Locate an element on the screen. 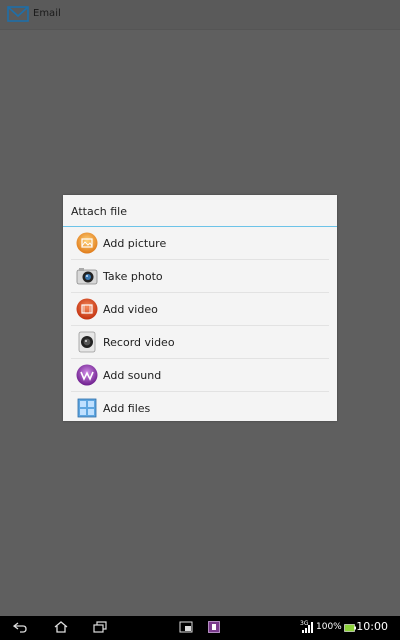 This screenshot has width=400, height=640. video-icon is located at coordinates (87, 309).